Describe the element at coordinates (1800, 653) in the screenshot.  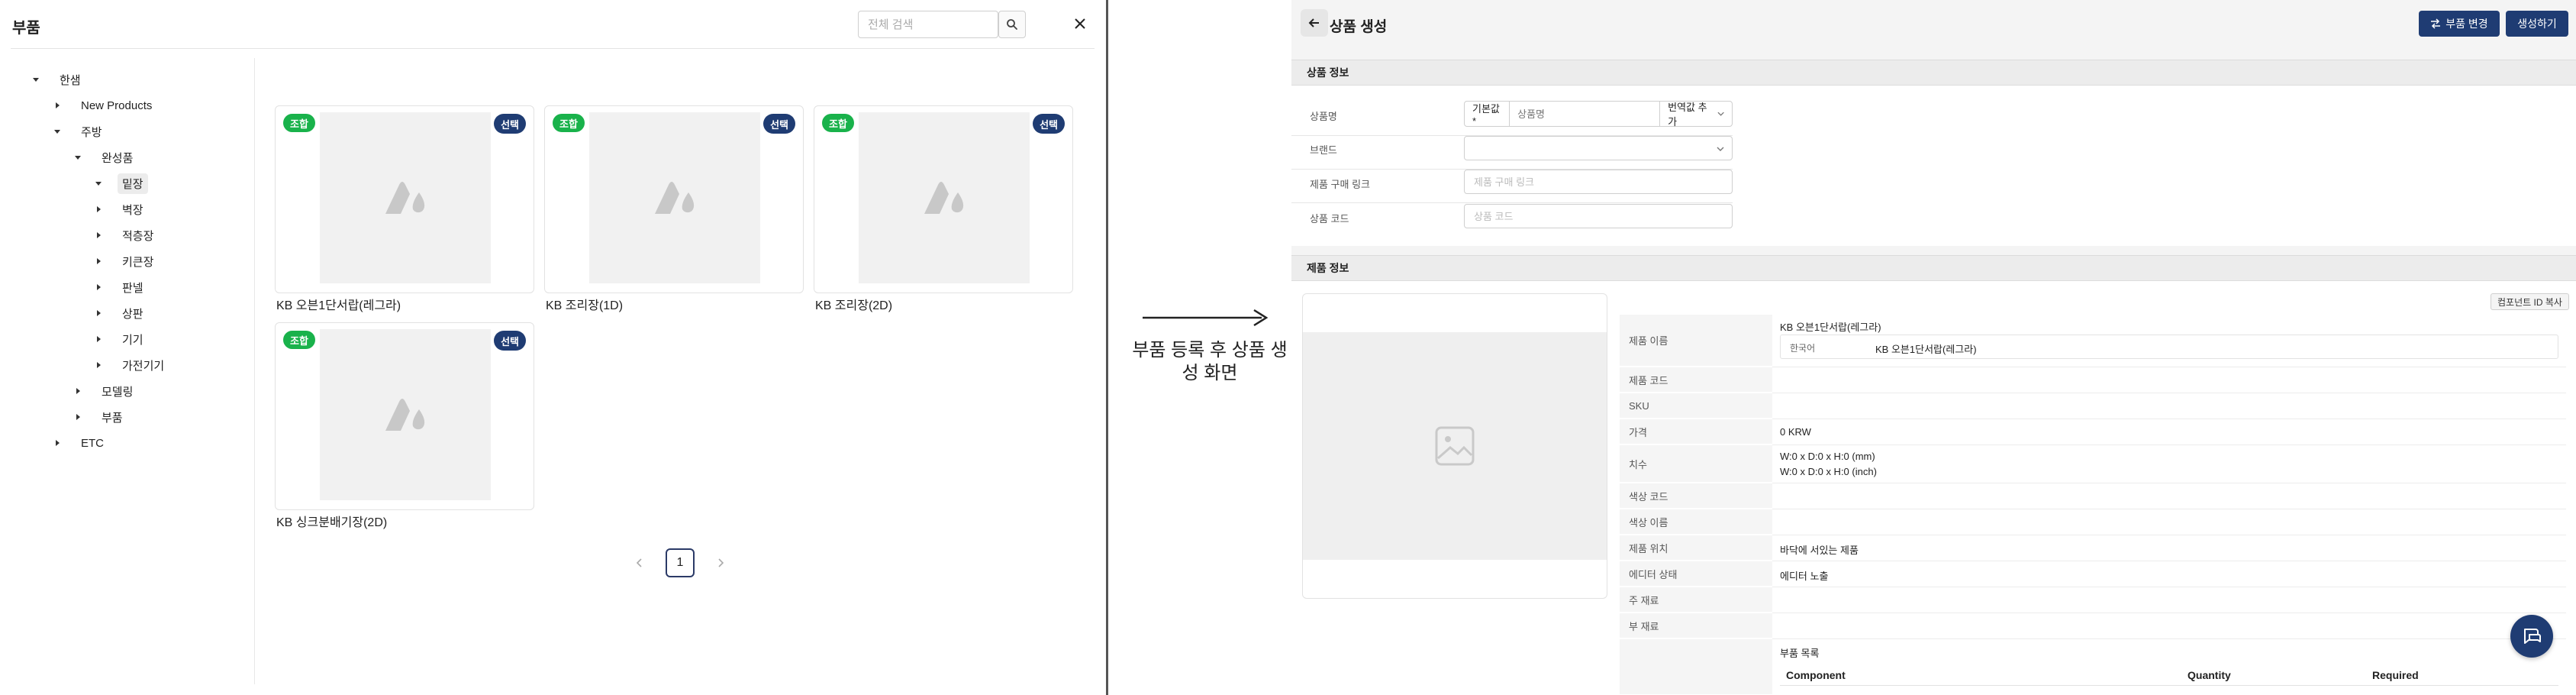
I see `parts-list-label: 부품 목록` at that location.